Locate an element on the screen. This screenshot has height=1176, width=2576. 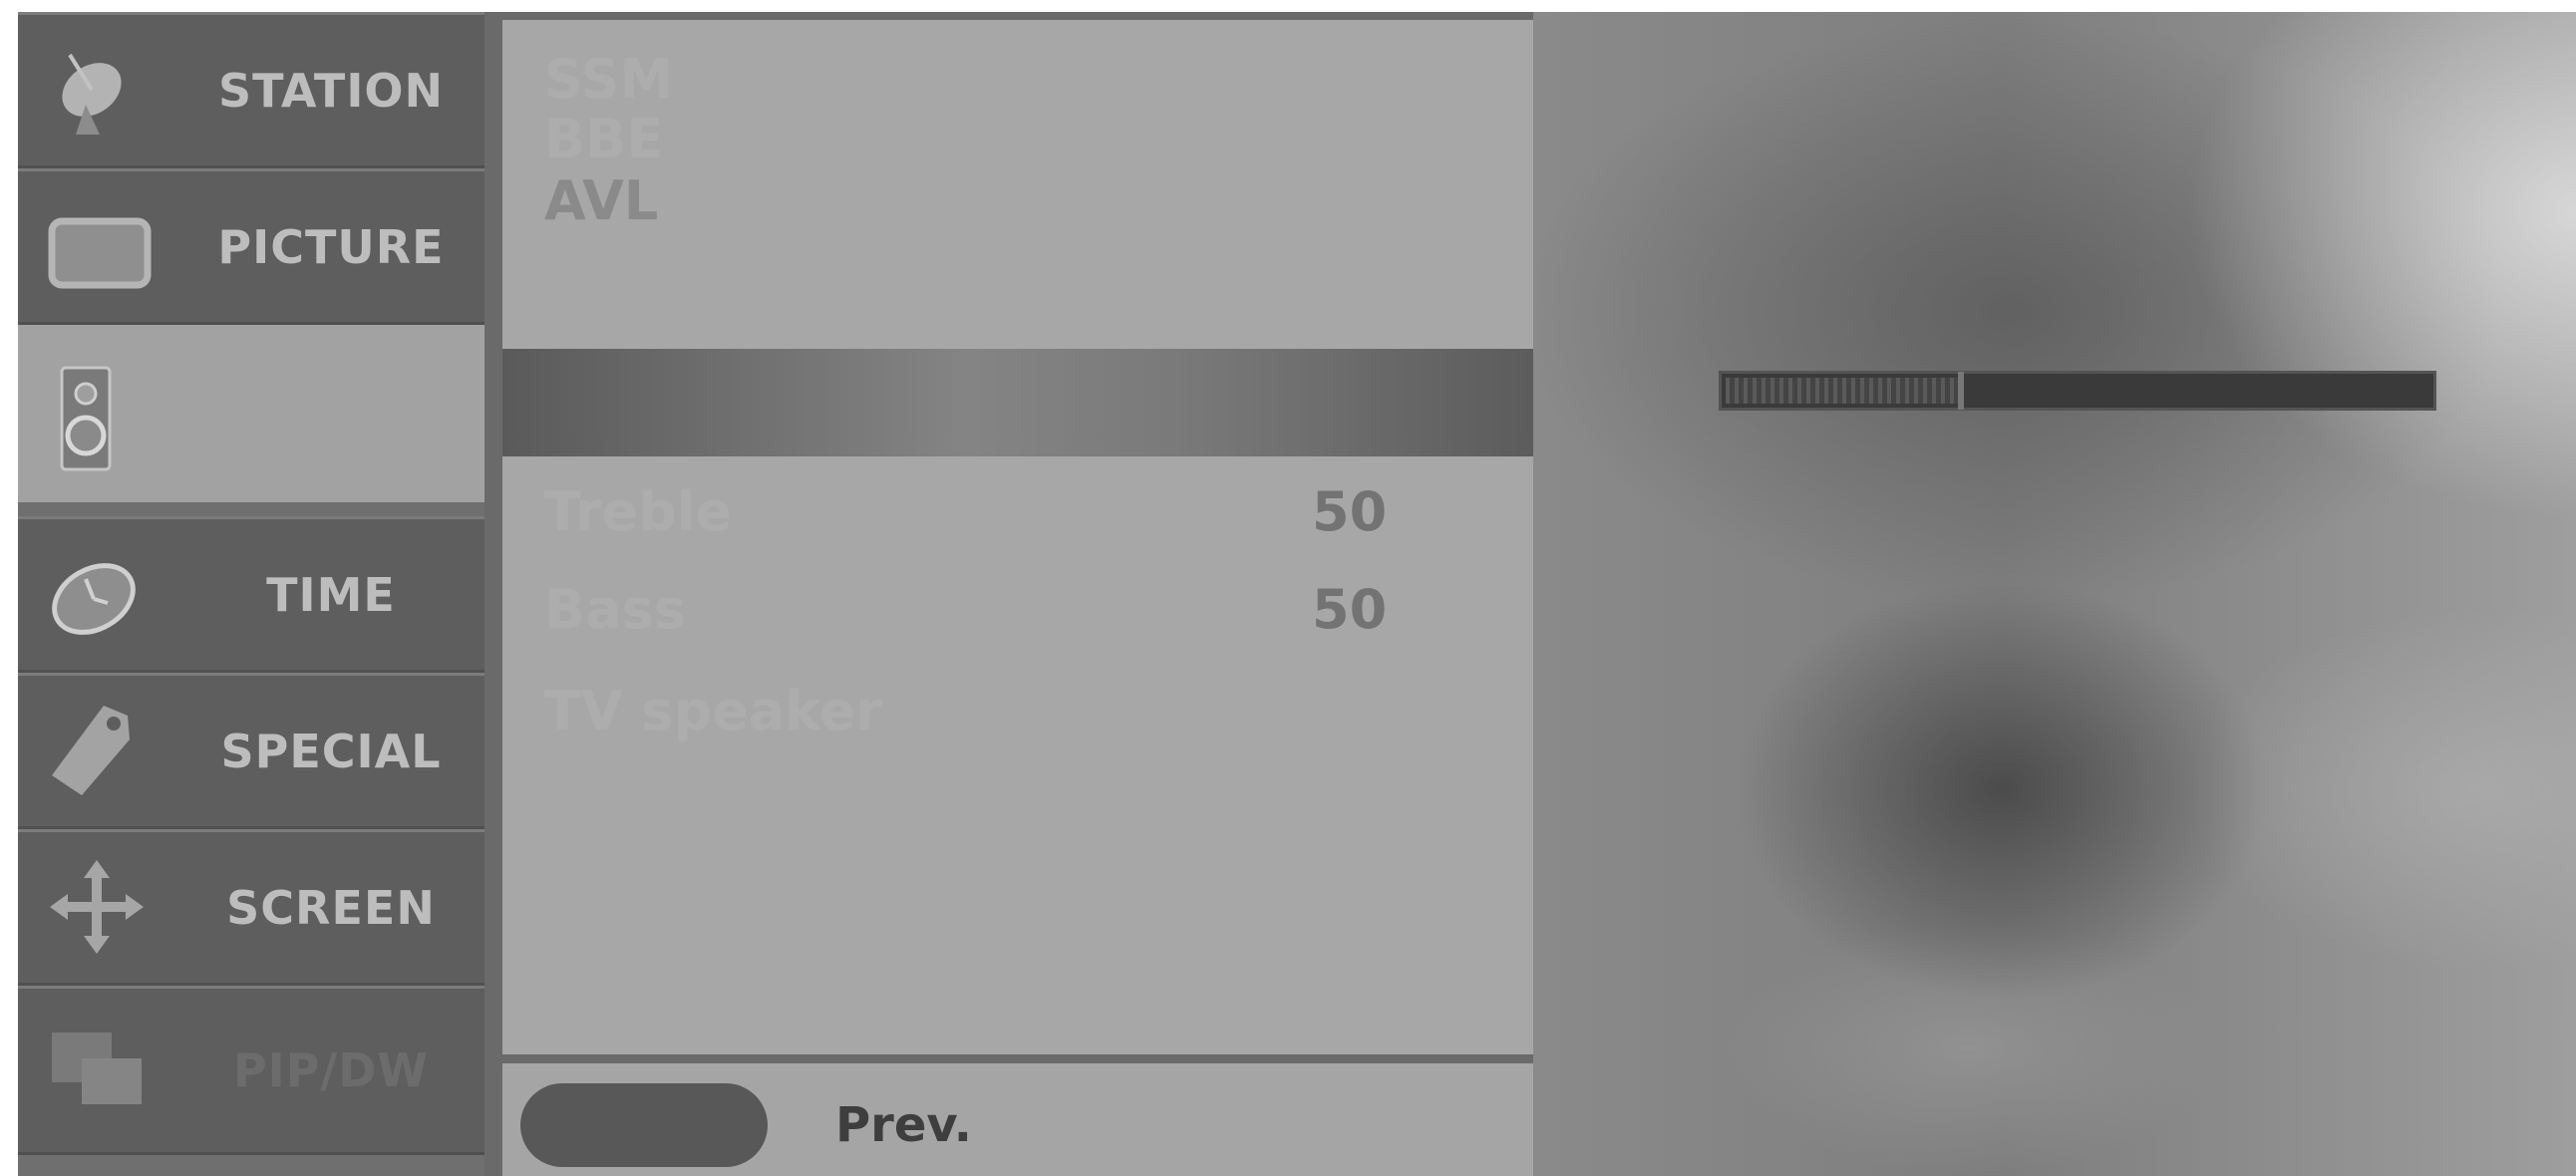
category-time: TIME is located at coordinates (251, 594).